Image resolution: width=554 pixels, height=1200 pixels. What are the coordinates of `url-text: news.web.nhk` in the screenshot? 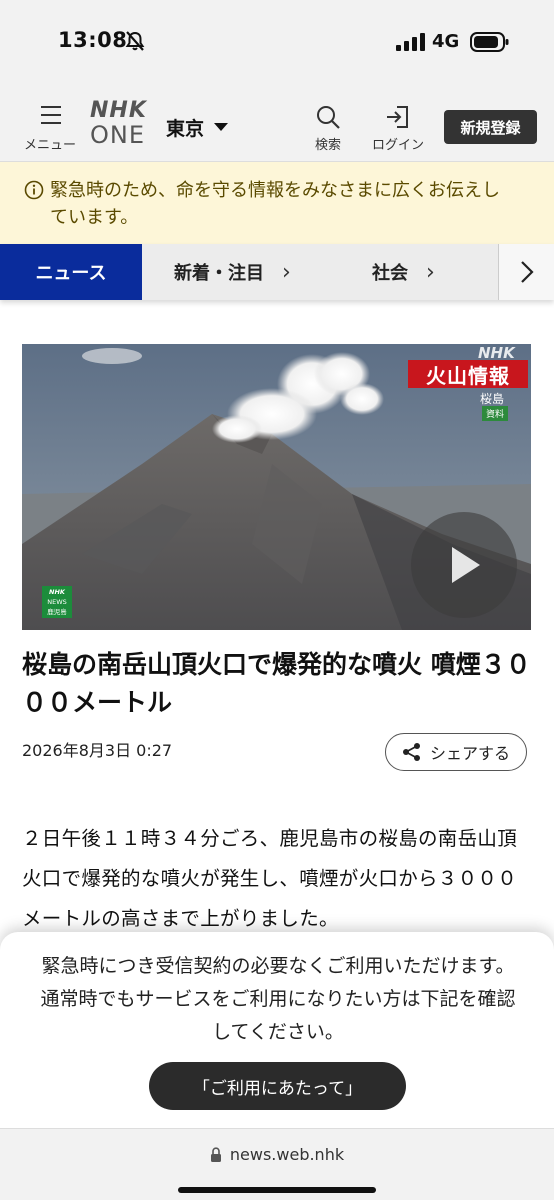 It's located at (287, 1154).